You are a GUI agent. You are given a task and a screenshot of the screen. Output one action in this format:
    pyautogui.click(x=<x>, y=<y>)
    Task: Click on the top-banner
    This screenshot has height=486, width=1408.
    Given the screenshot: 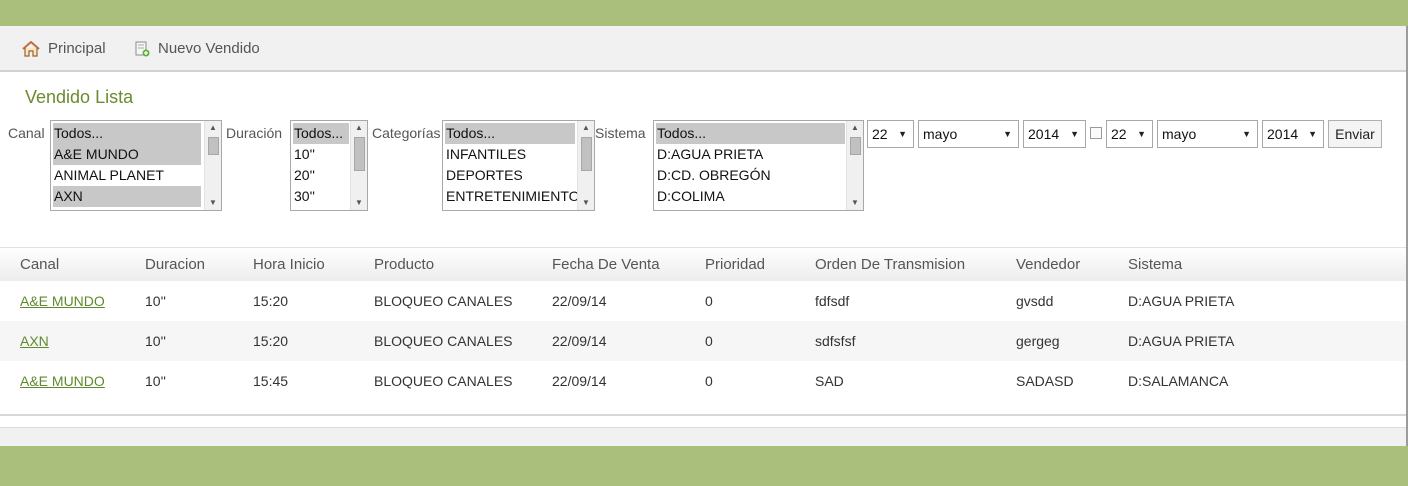 What is the action you would take?
    pyautogui.click(x=704, y=13)
    